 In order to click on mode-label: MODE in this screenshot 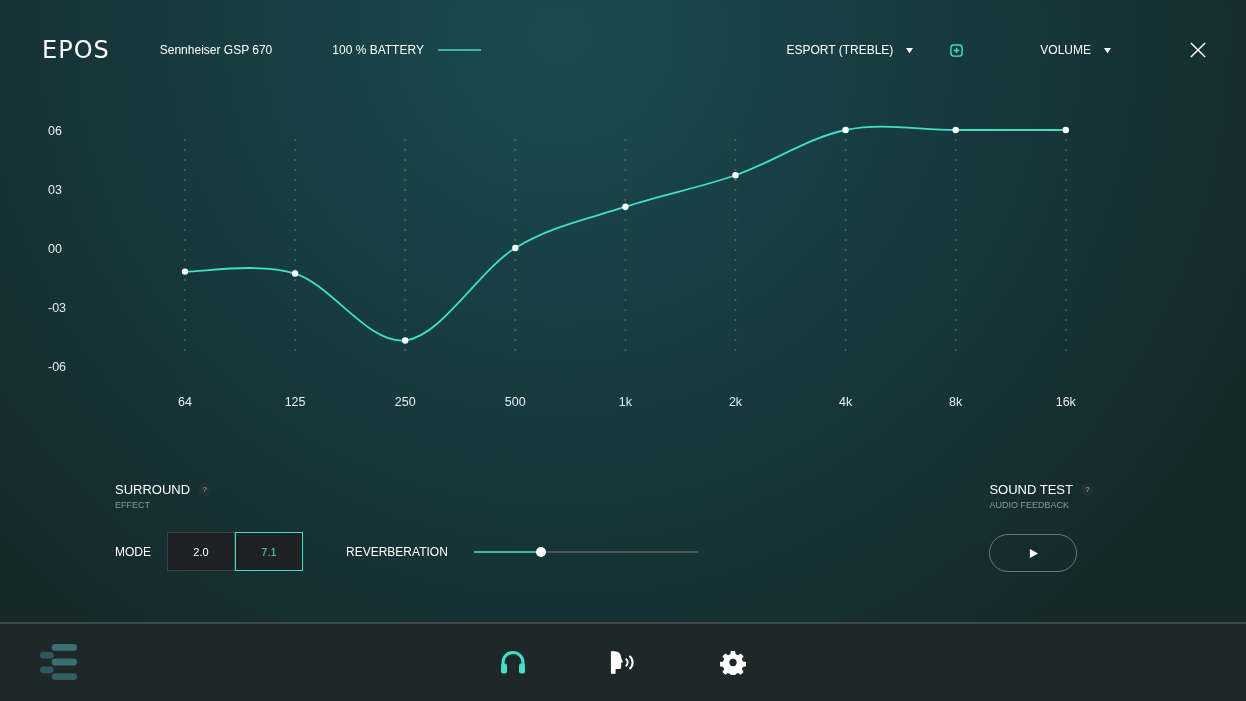, I will do `click(133, 551)`.